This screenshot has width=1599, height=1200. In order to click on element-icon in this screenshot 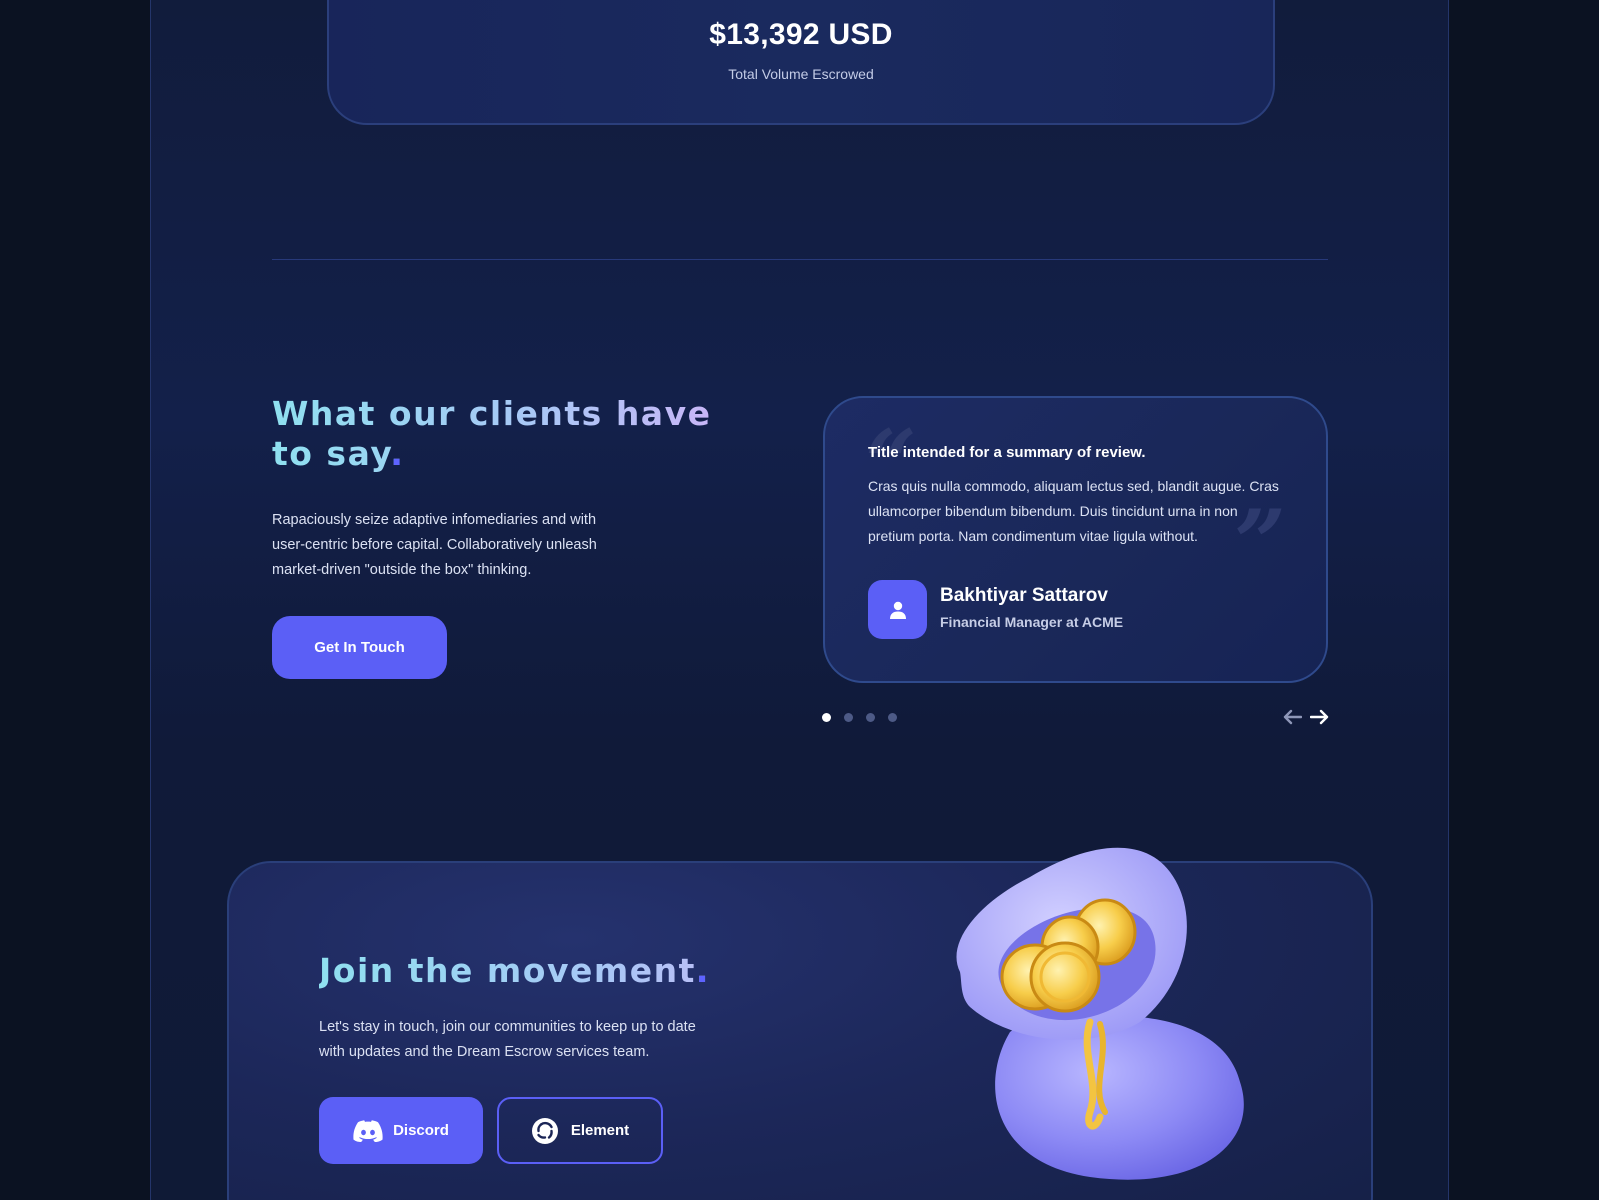, I will do `click(544, 1130)`.